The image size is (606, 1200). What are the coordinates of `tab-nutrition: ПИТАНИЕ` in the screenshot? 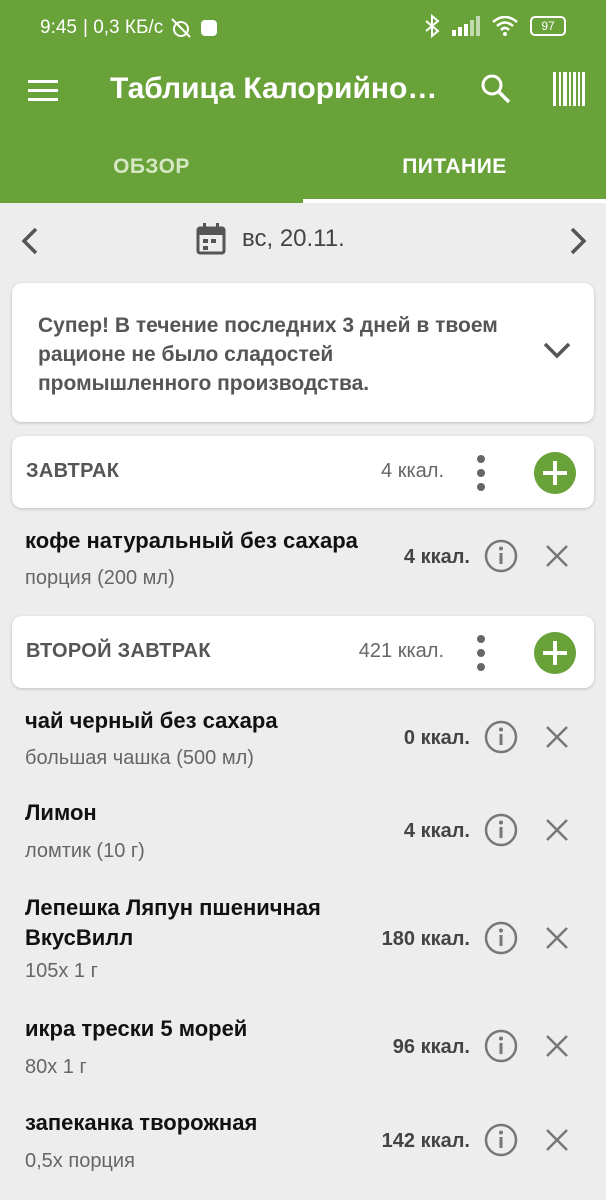 It's located at (454, 168).